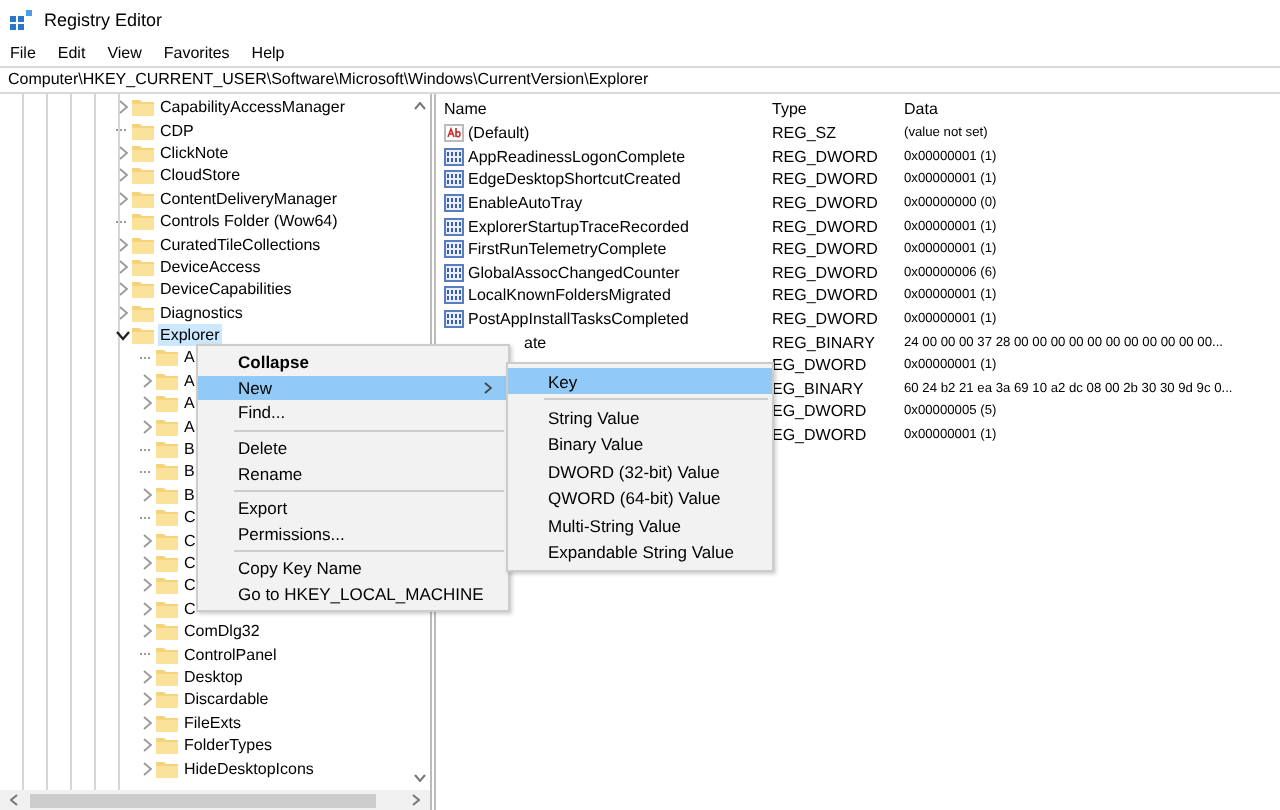 Image resolution: width=1280 pixels, height=810 pixels. Describe the element at coordinates (222, 631) in the screenshot. I see `tree-item: ComDlg32` at that location.